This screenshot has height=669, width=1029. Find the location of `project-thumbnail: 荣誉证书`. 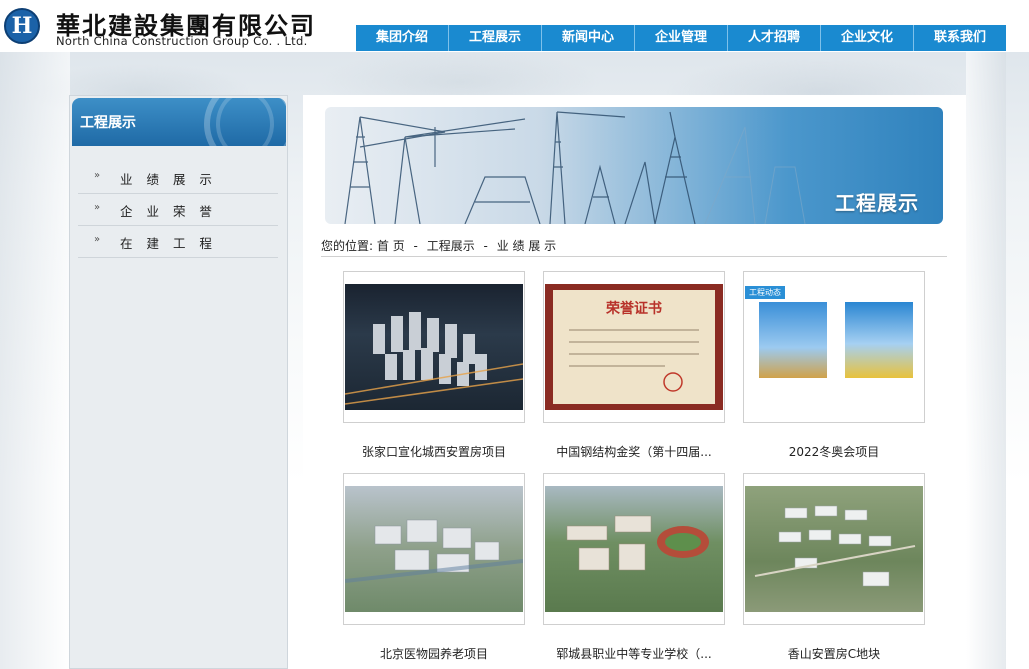

project-thumbnail: 荣誉证书 is located at coordinates (634, 347).